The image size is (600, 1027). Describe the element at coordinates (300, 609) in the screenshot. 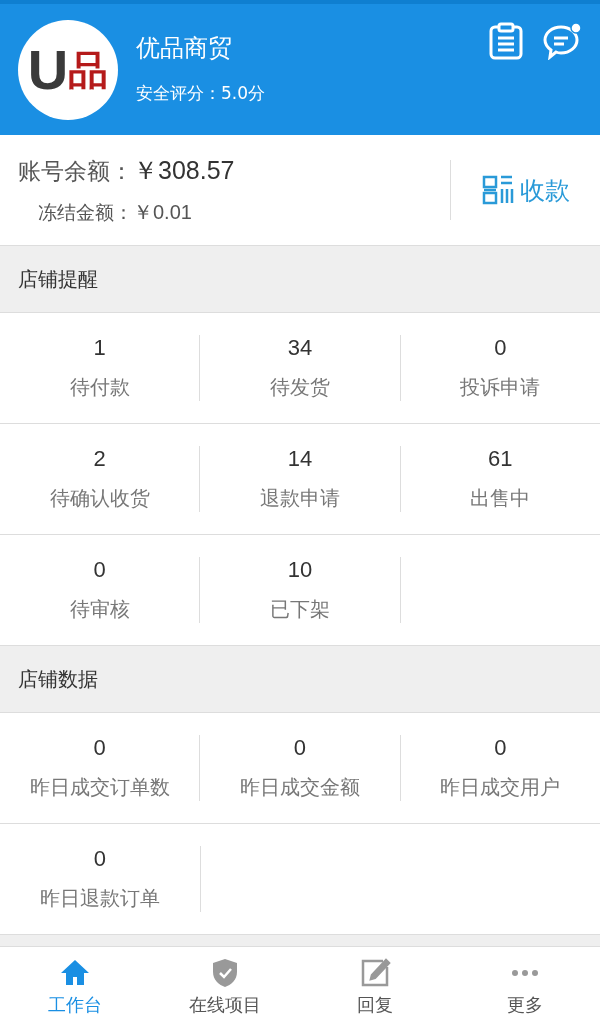

I see `count-label: 已下架` at that location.